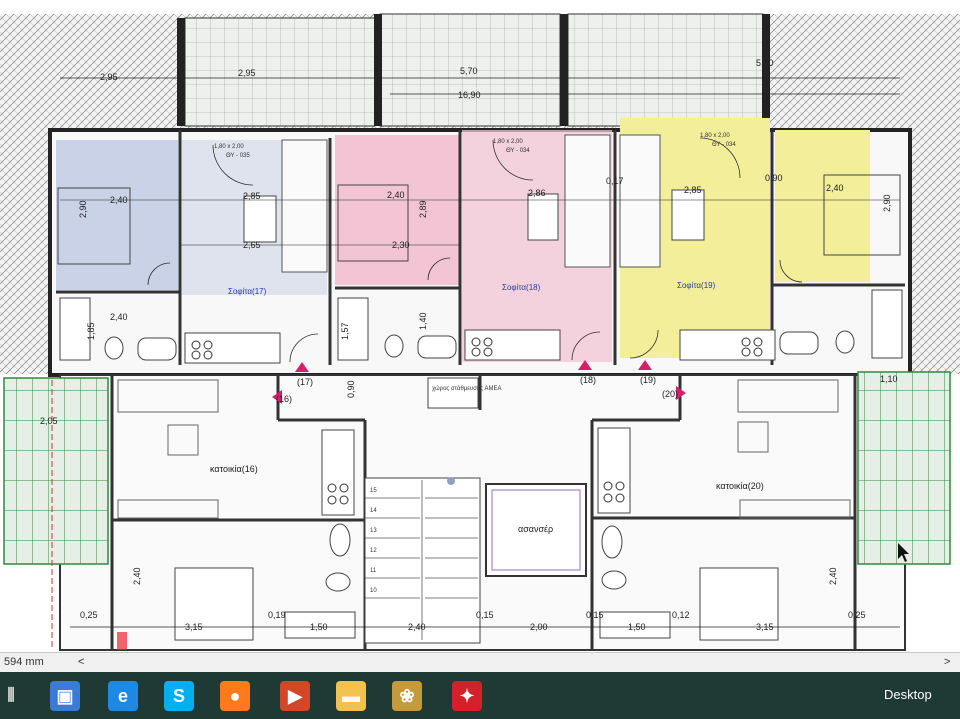 The height and width of the screenshot is (719, 960). What do you see at coordinates (774, 178) in the screenshot?
I see `dim-19-e: 0,90` at bounding box center [774, 178].